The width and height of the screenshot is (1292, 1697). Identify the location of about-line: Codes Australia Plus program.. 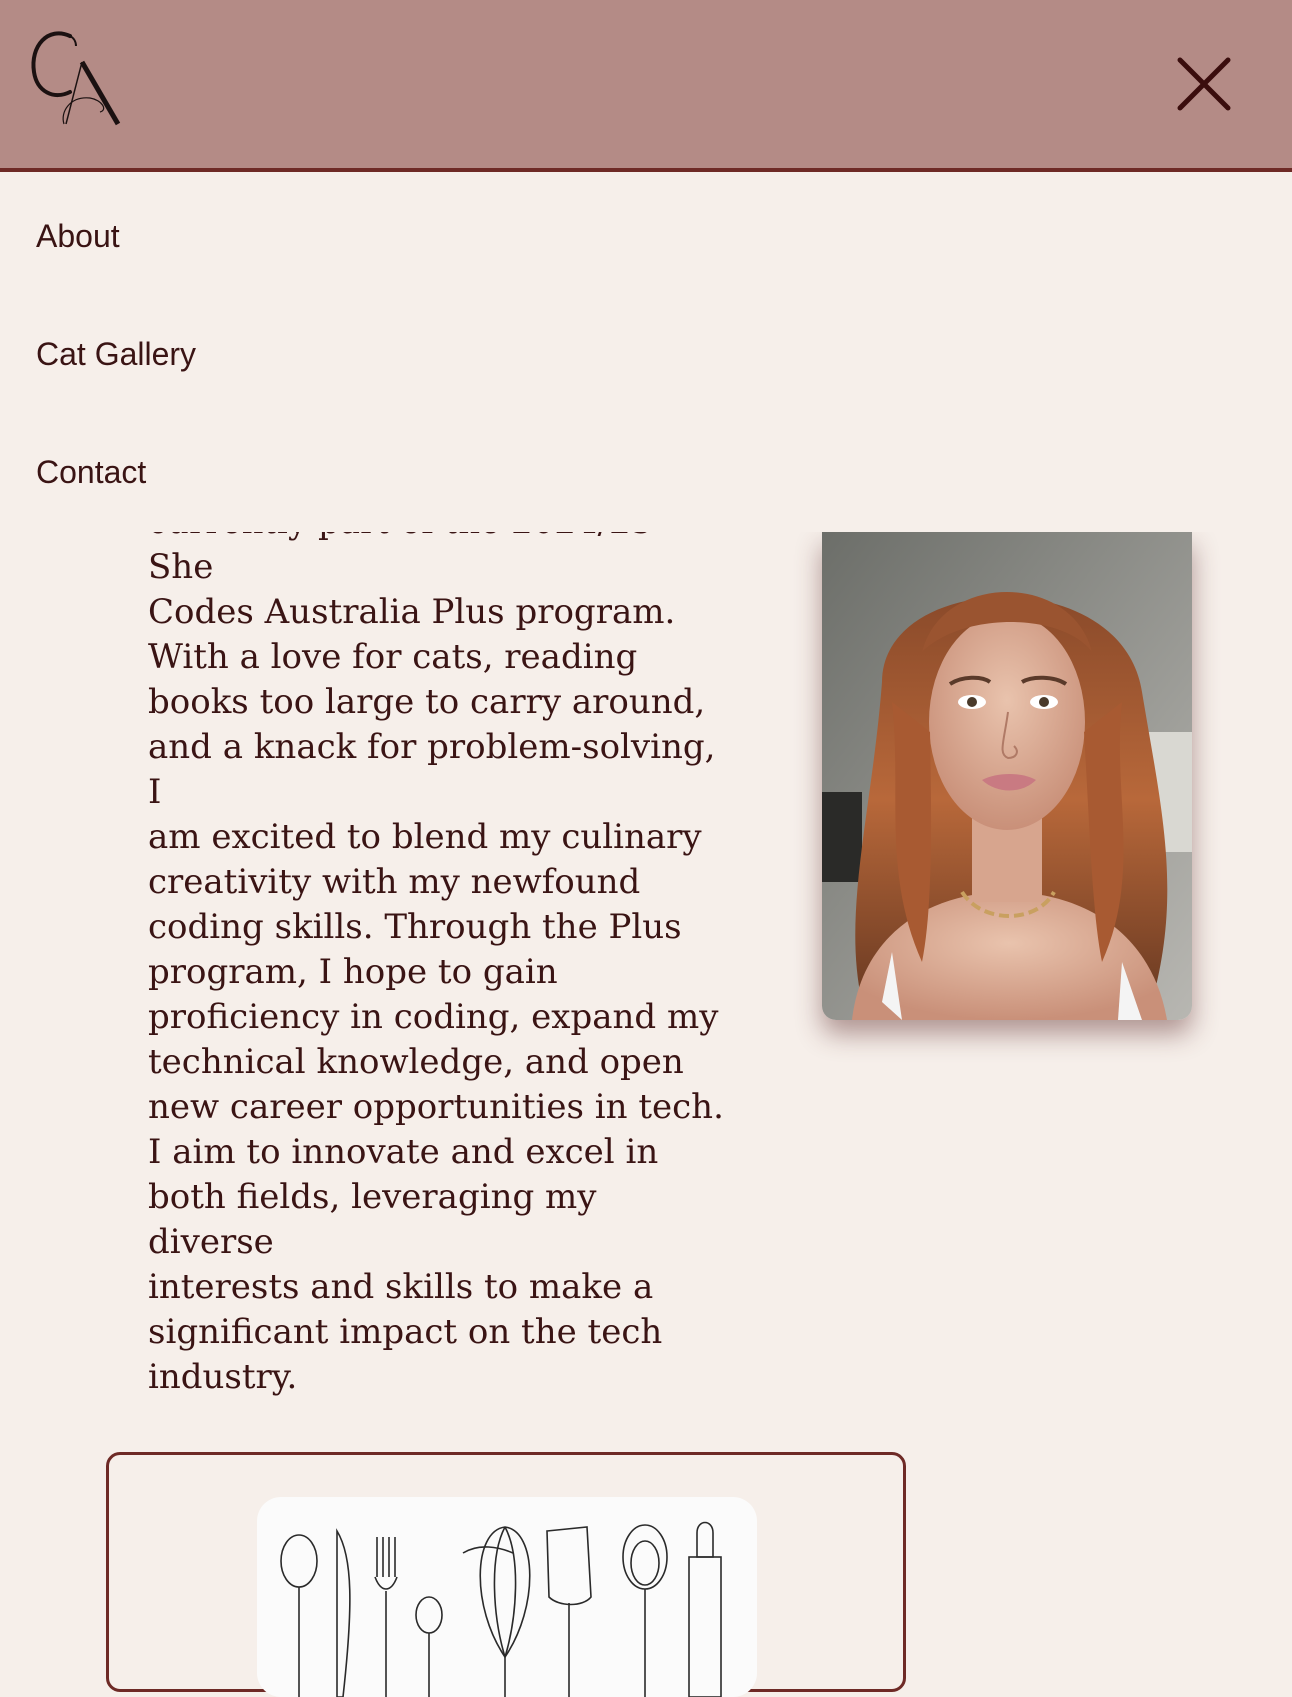
(412, 612).